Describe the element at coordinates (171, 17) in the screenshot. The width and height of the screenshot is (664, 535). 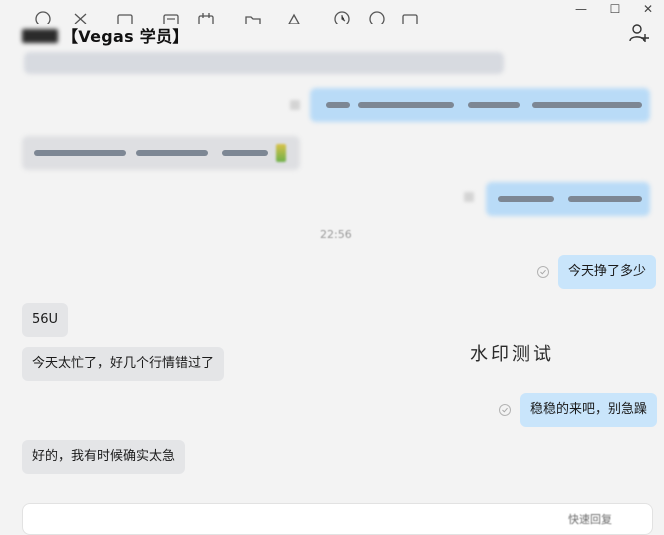
I see `image-icon` at that location.